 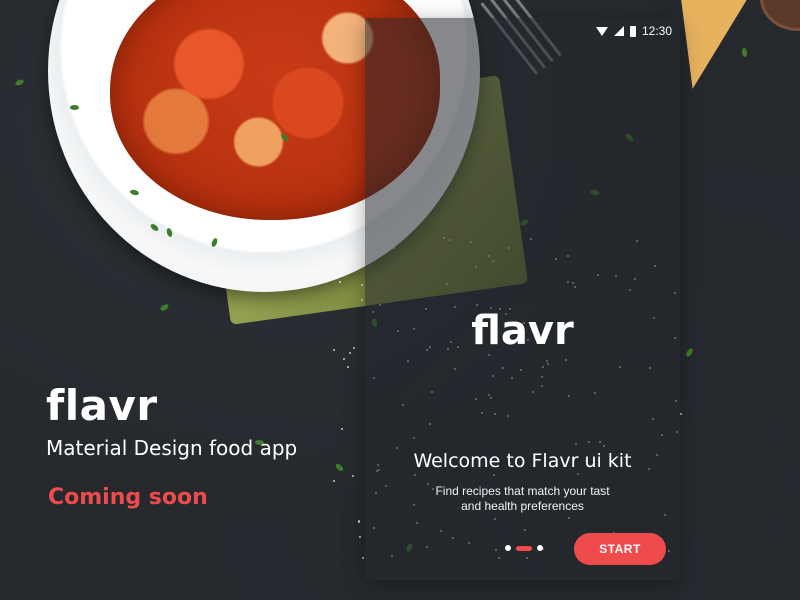 What do you see at coordinates (172, 448) in the screenshot?
I see `tagline: Material Design food app` at bounding box center [172, 448].